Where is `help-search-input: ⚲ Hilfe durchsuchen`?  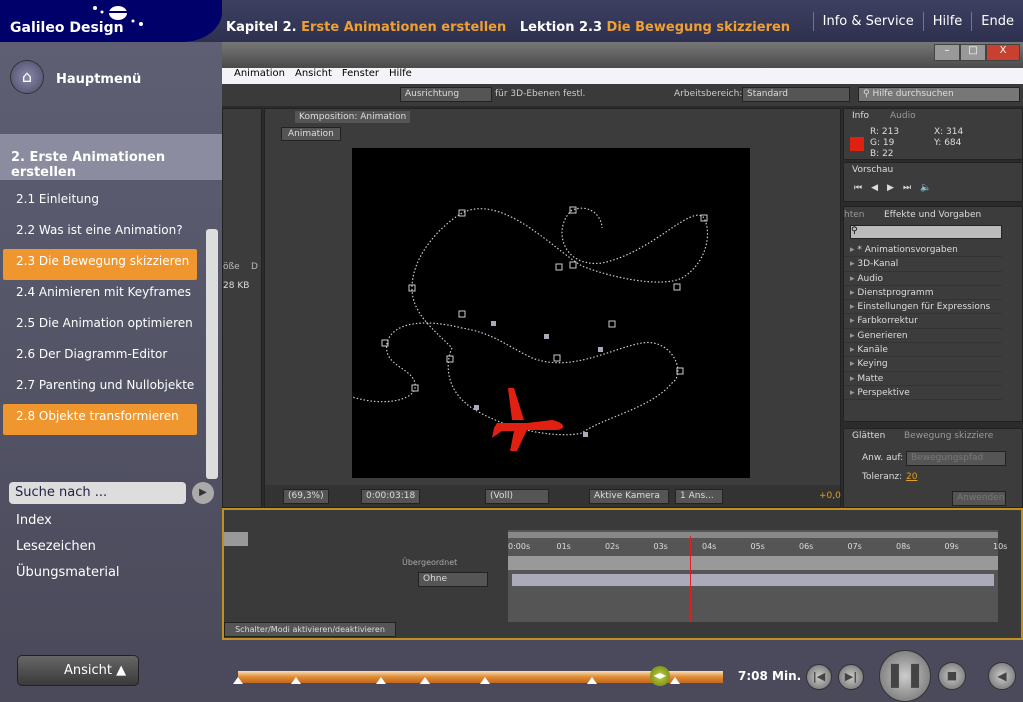 help-search-input: ⚲ Hilfe durchsuchen is located at coordinates (939, 94).